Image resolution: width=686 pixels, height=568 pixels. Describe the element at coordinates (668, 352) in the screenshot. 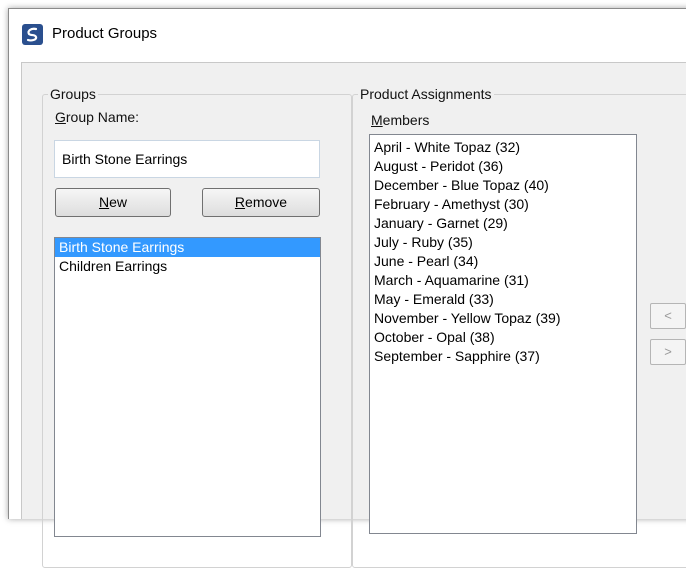

I see `move-right-button: >` at that location.